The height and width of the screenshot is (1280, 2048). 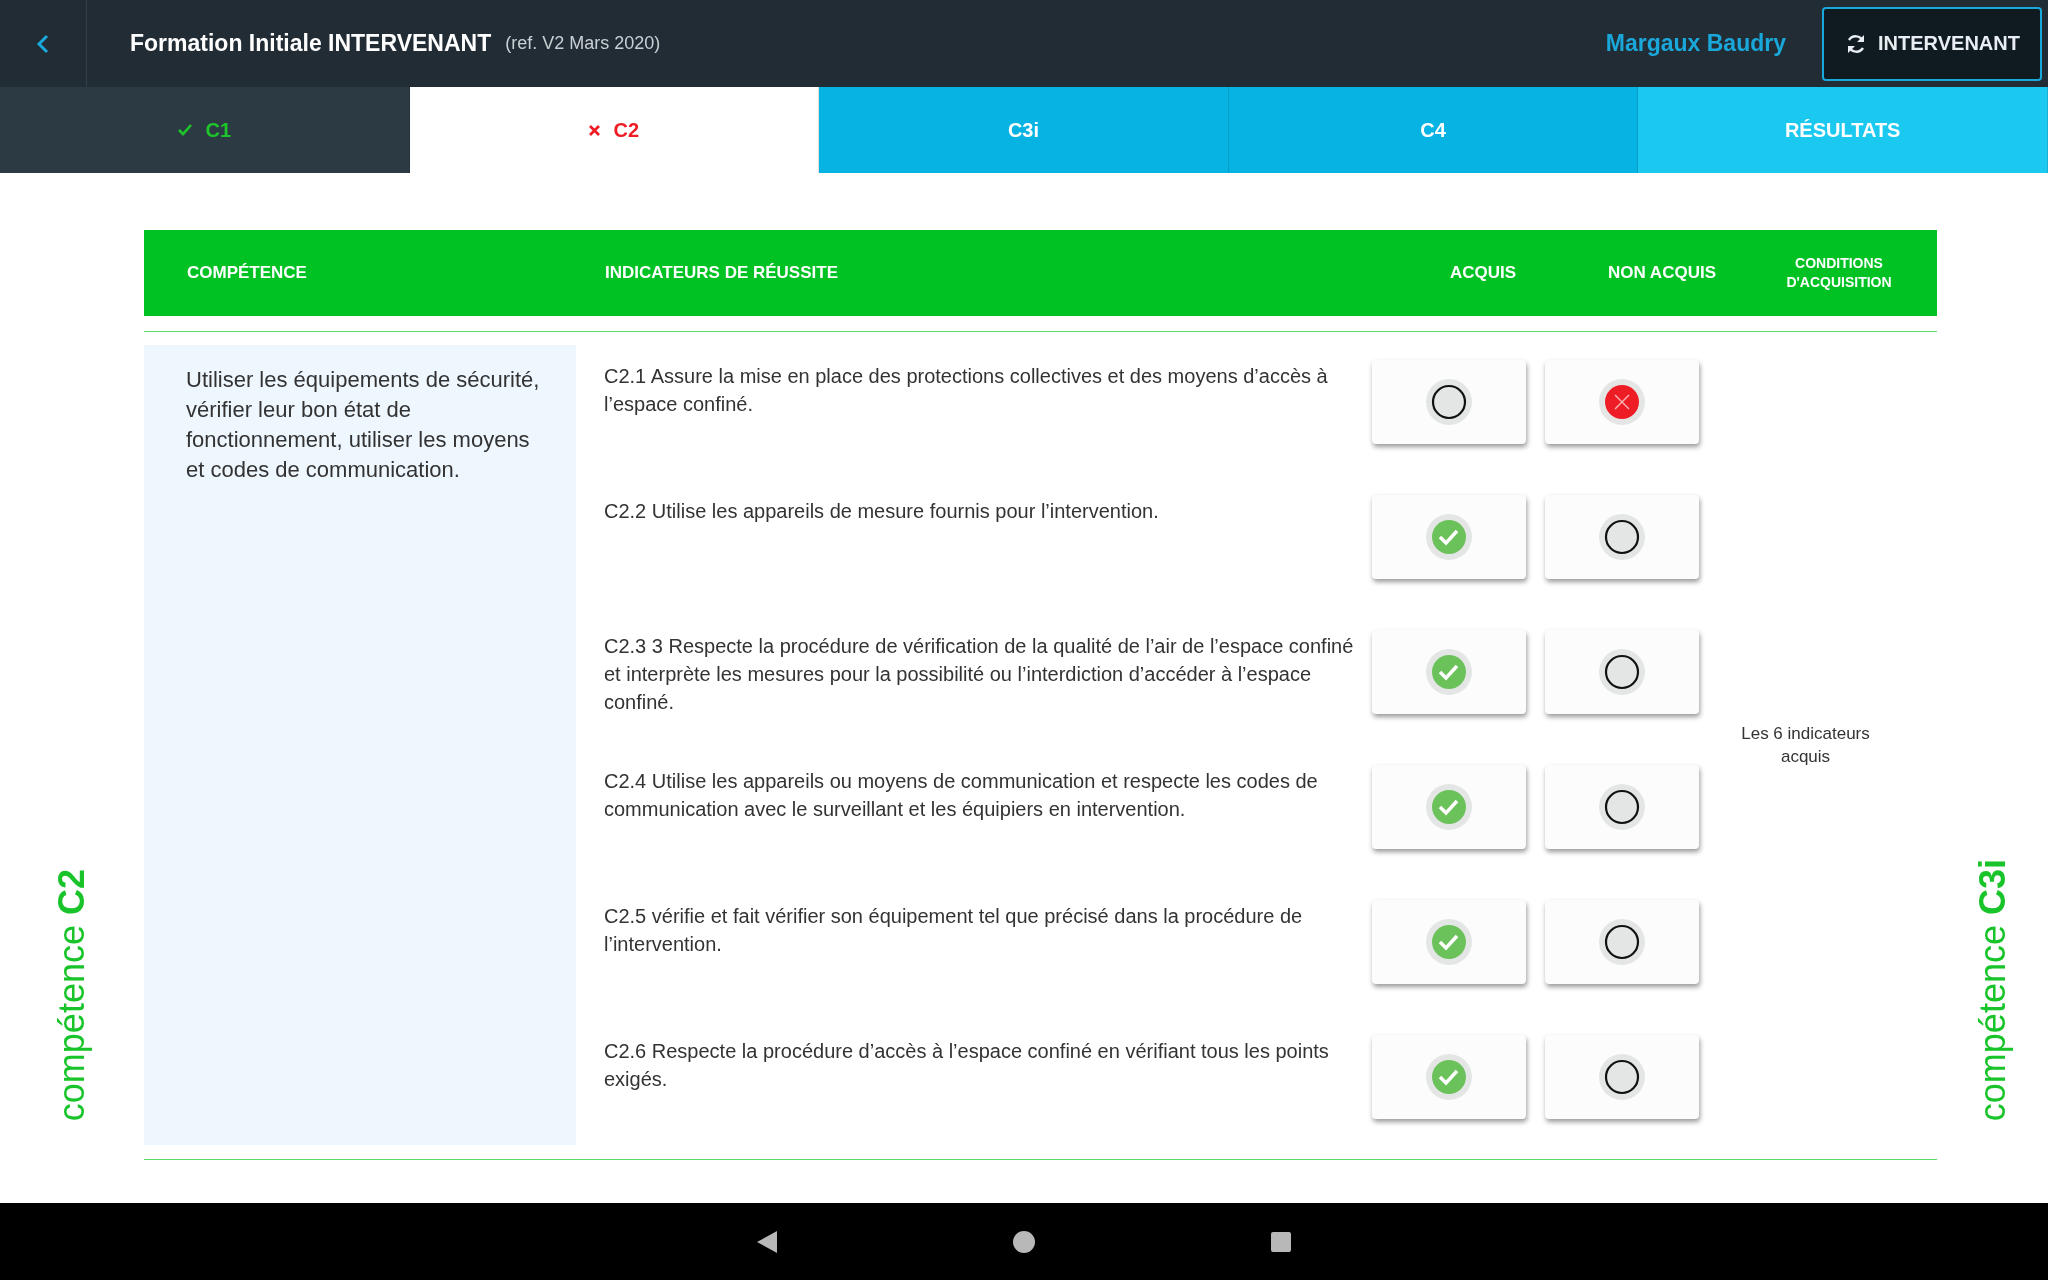 I want to click on user-name: Margaux Baudry, so click(x=1695, y=43).